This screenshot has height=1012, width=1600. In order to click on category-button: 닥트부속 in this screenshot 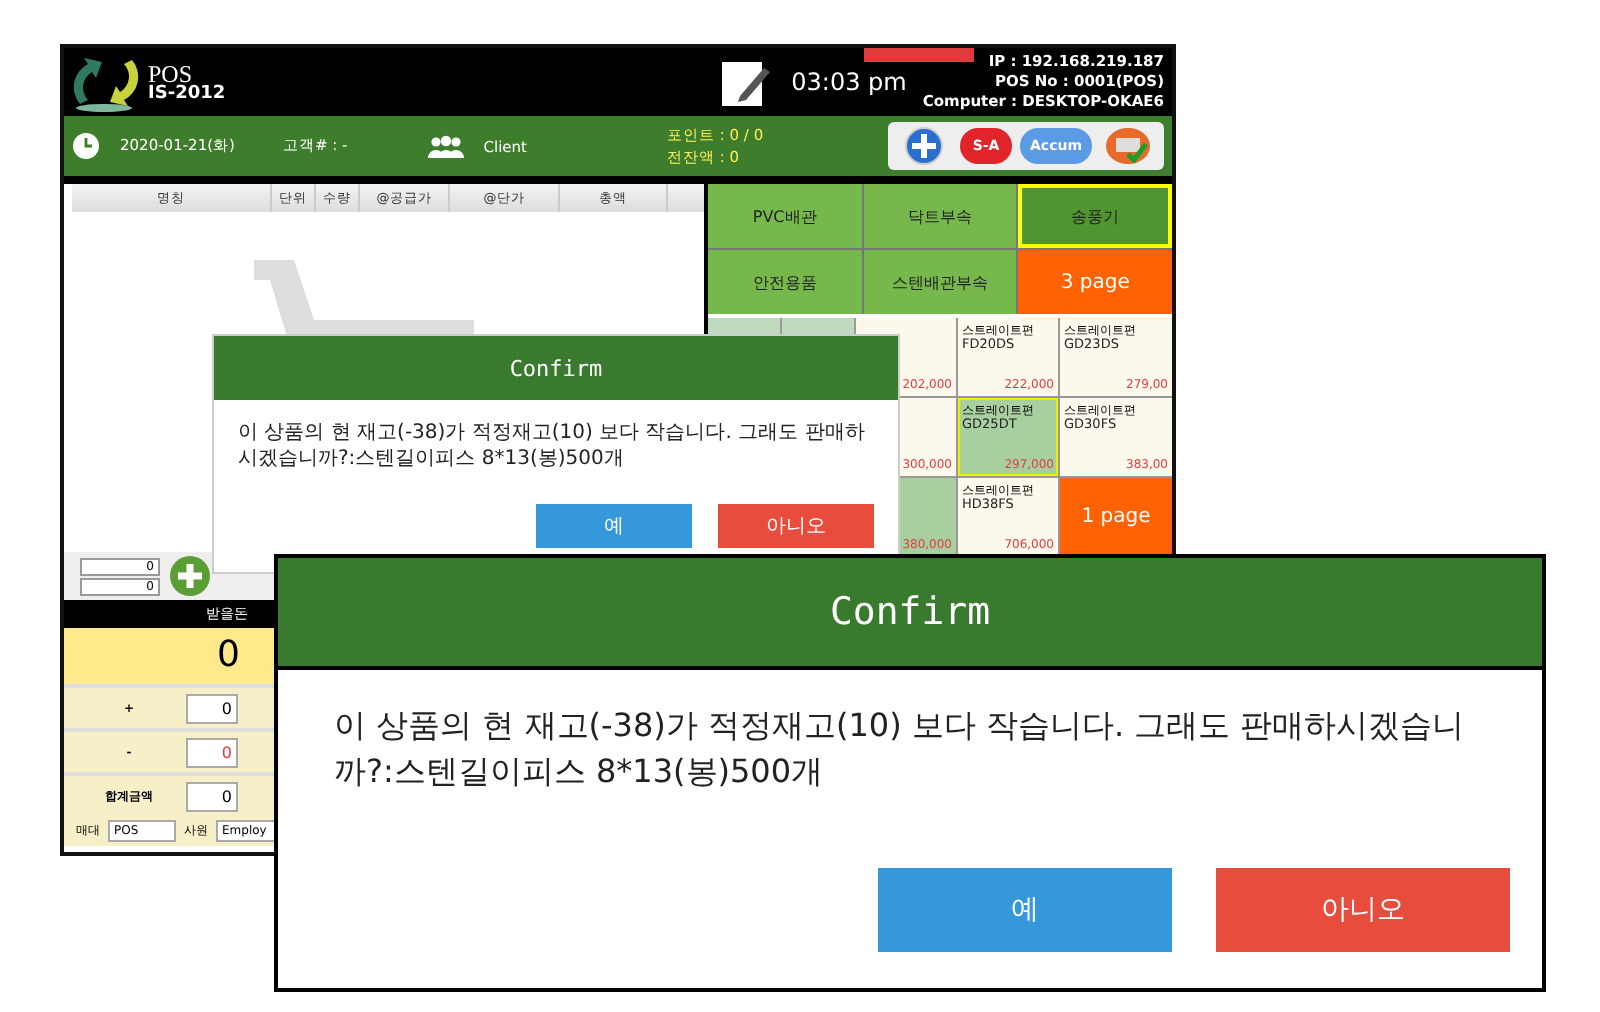, I will do `click(940, 216)`.